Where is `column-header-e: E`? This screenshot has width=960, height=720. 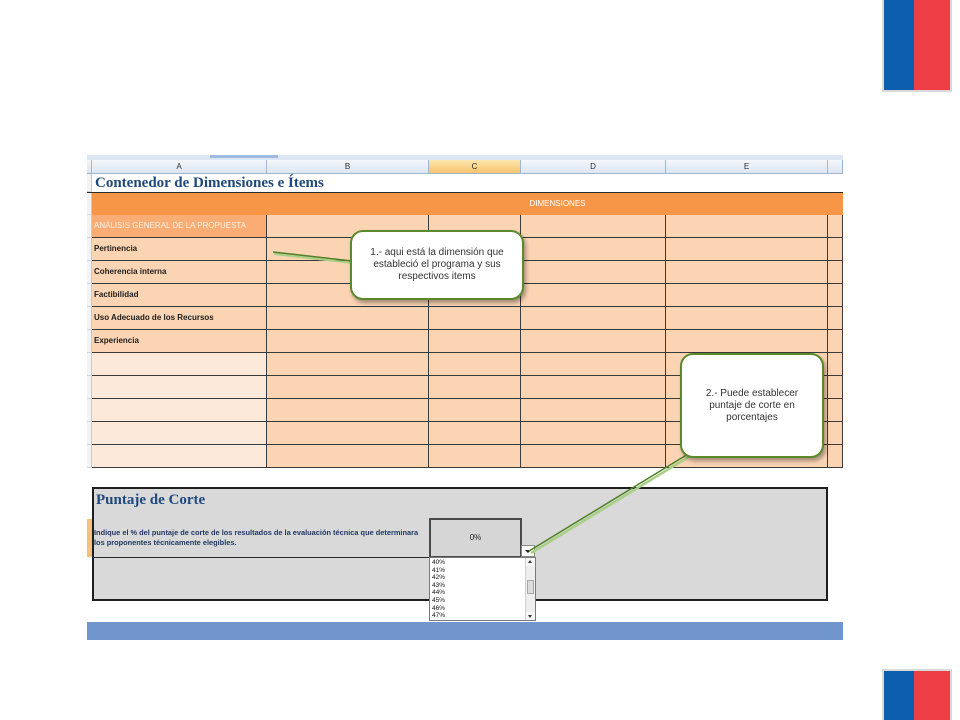
column-header-e: E is located at coordinates (747, 166).